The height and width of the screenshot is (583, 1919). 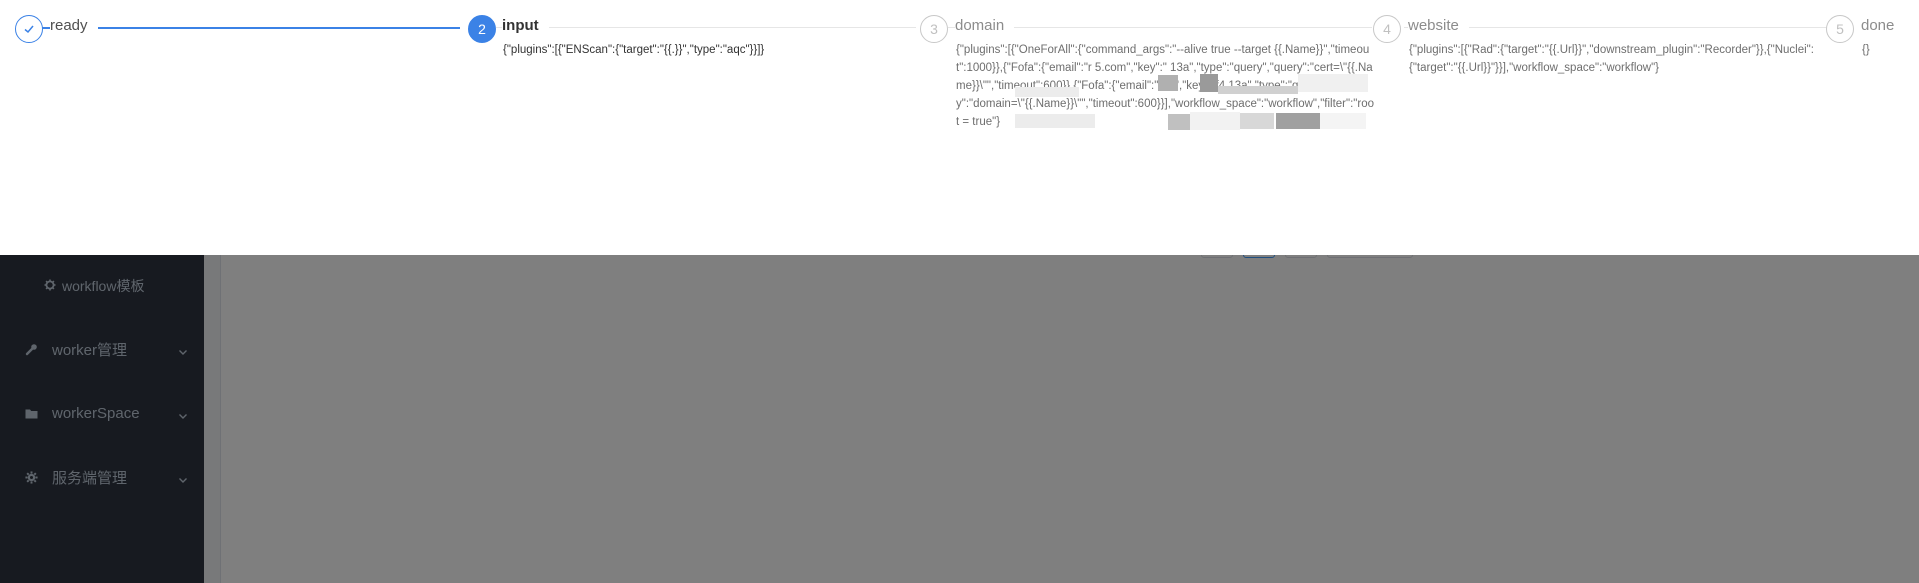 What do you see at coordinates (29, 29) in the screenshot?
I see `step-ready-check-icon` at bounding box center [29, 29].